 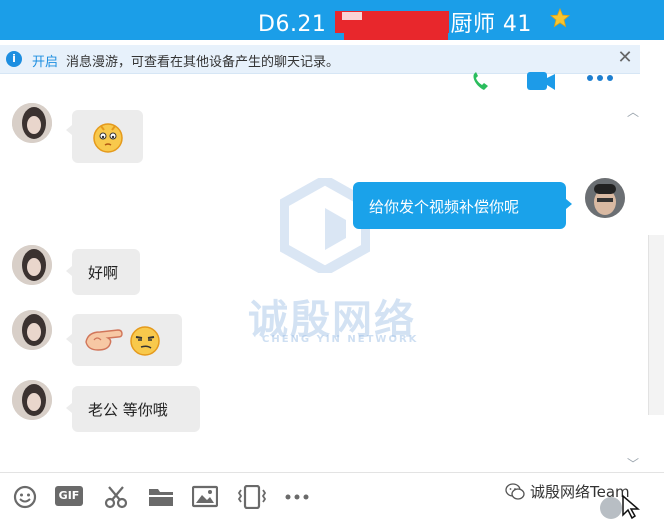 I want to click on emoji-icon, so click(x=108, y=138).